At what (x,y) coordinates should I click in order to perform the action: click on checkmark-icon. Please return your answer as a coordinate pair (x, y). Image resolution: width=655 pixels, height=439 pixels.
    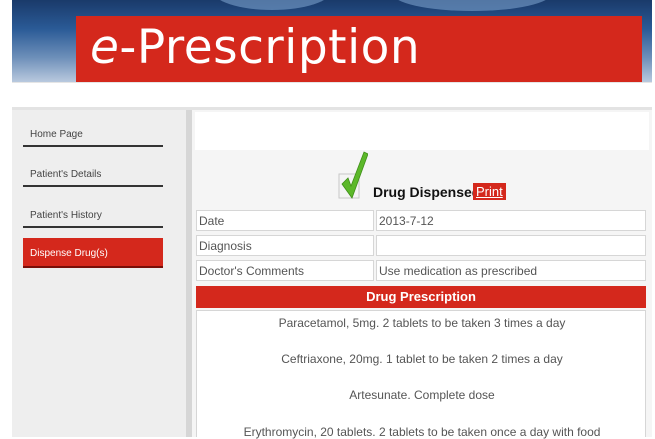
    Looking at the image, I should click on (353, 175).